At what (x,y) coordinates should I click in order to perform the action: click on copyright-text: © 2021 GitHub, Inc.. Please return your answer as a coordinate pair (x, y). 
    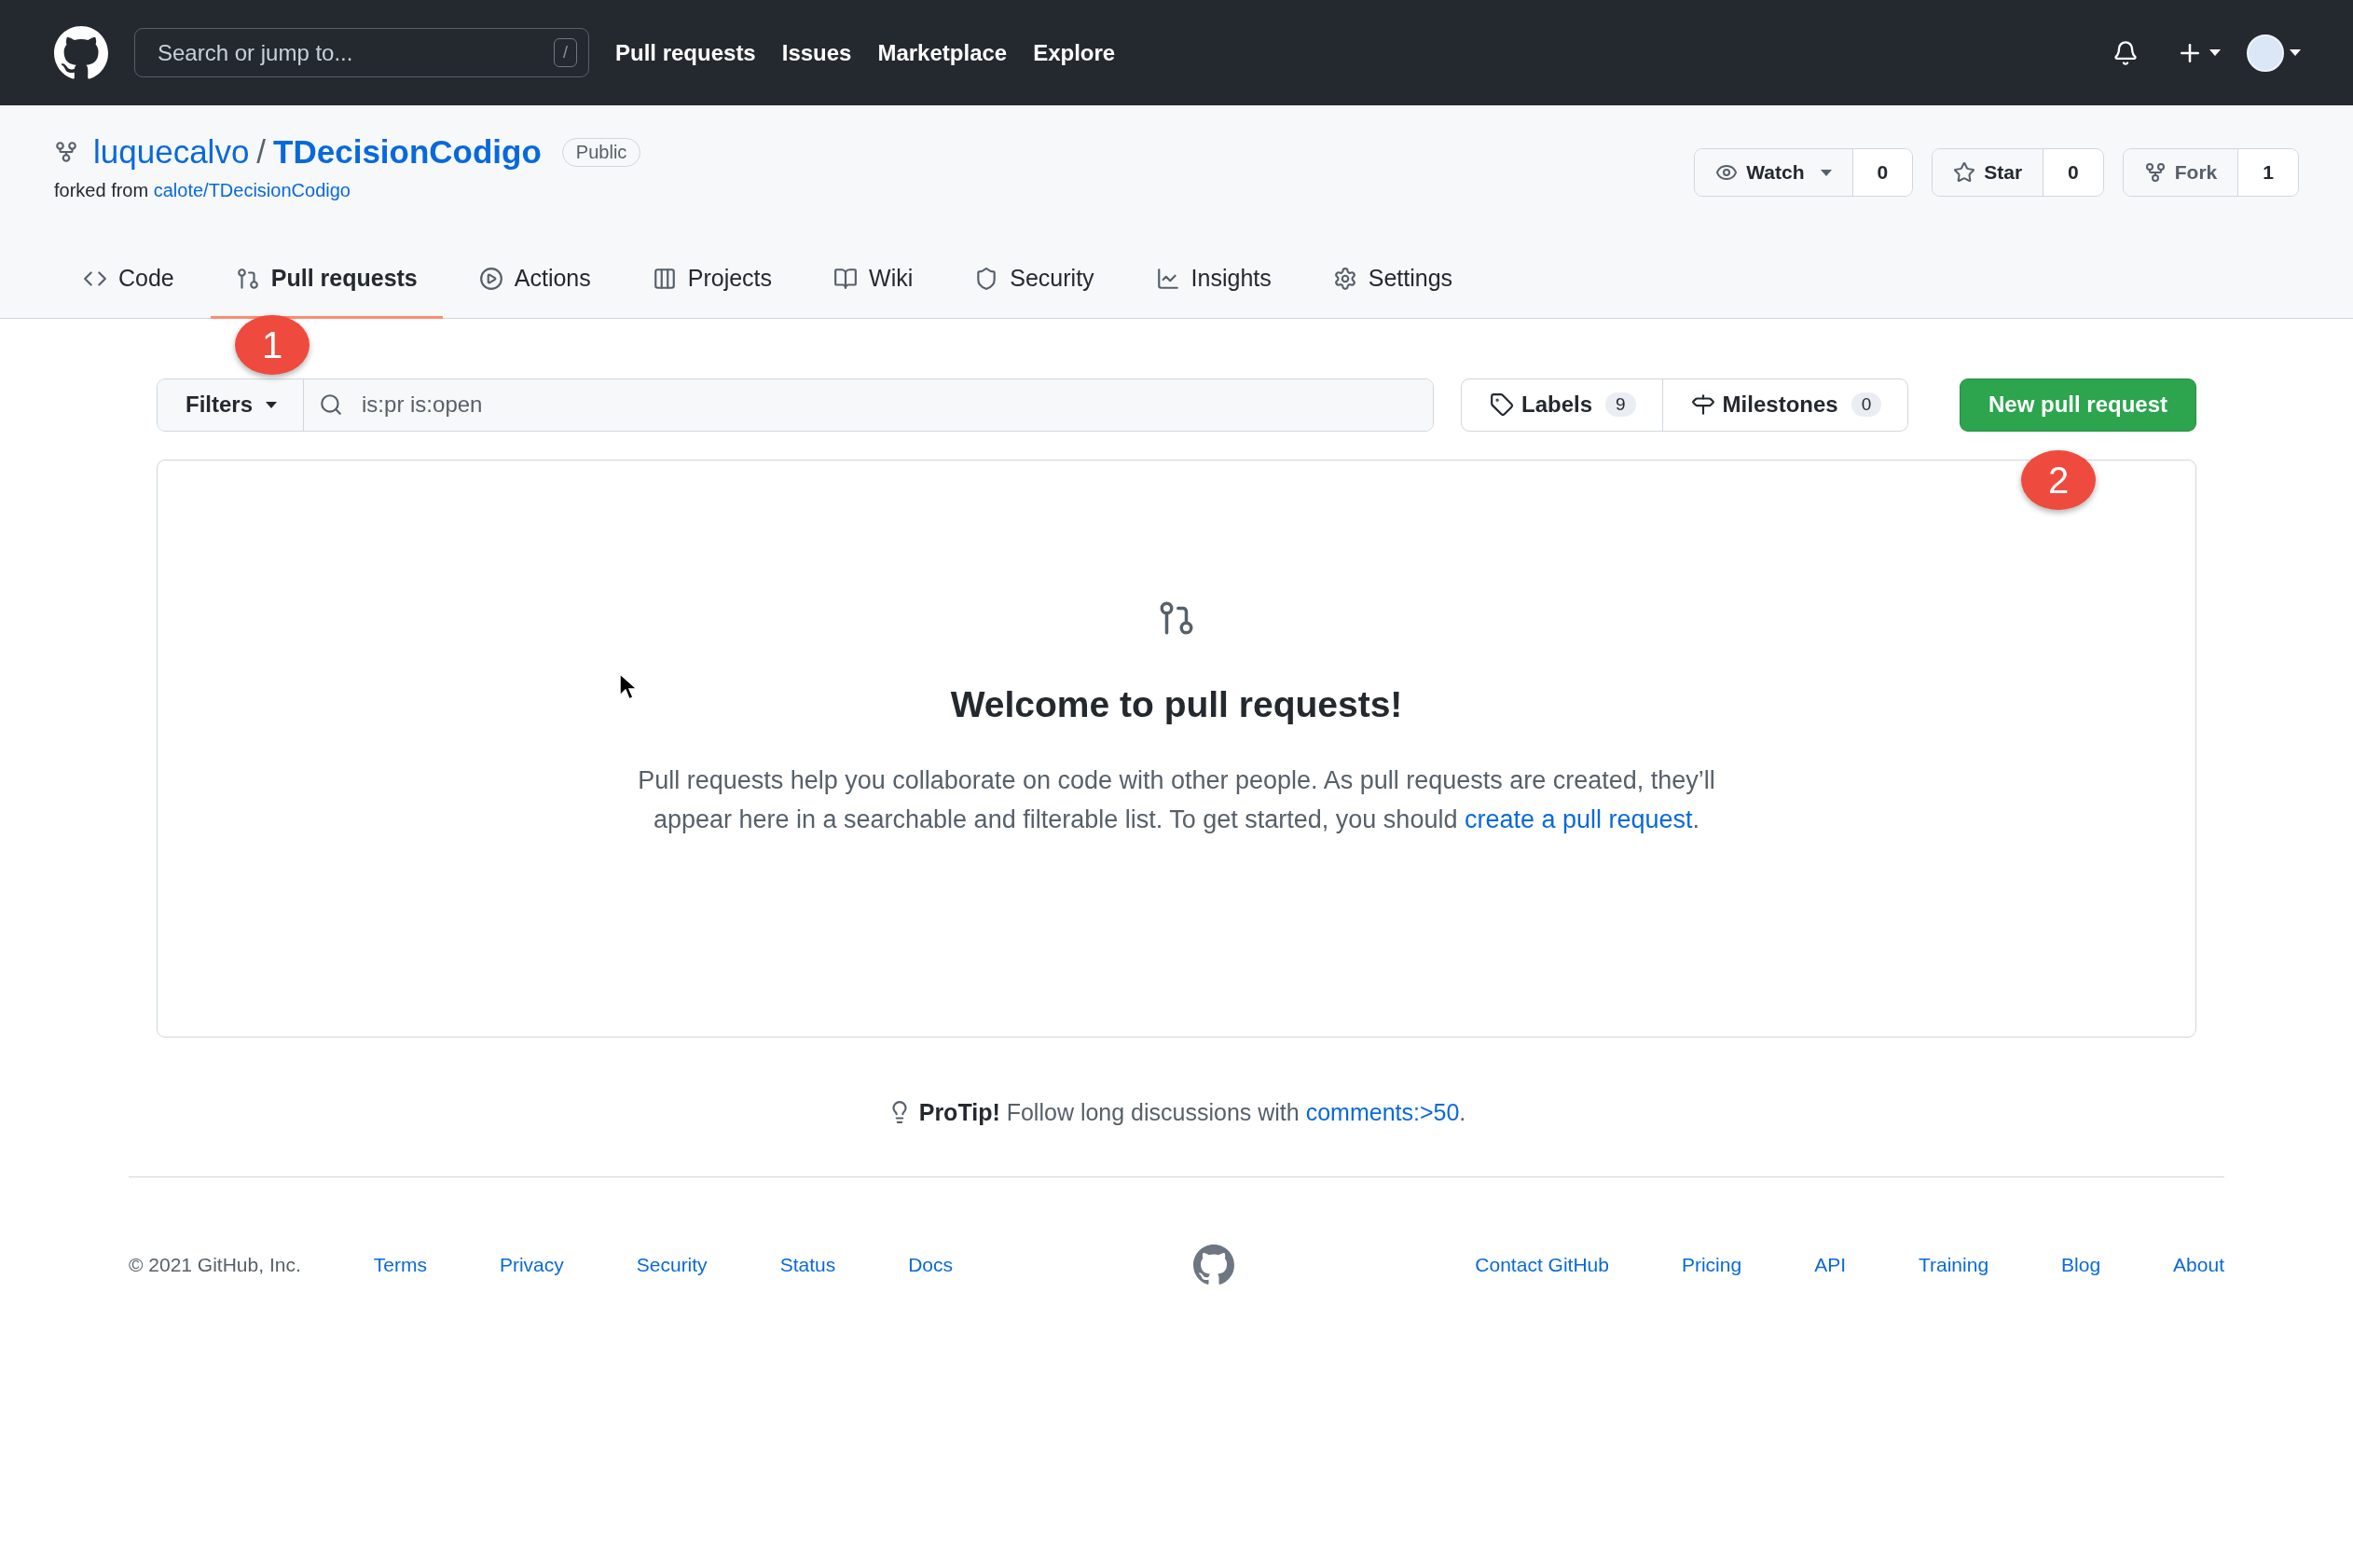
    Looking at the image, I should click on (215, 1264).